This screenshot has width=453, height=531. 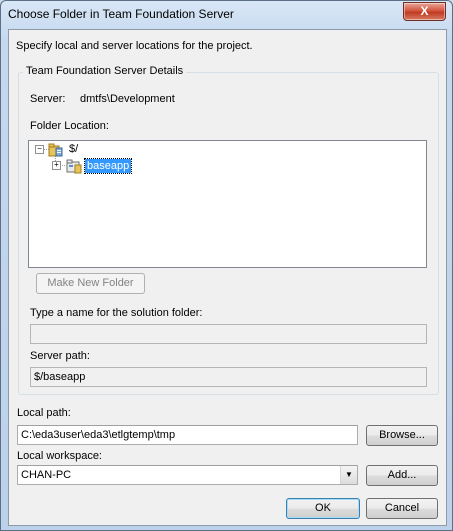 What do you see at coordinates (44, 413) in the screenshot?
I see `local-path-label: Local path:` at bounding box center [44, 413].